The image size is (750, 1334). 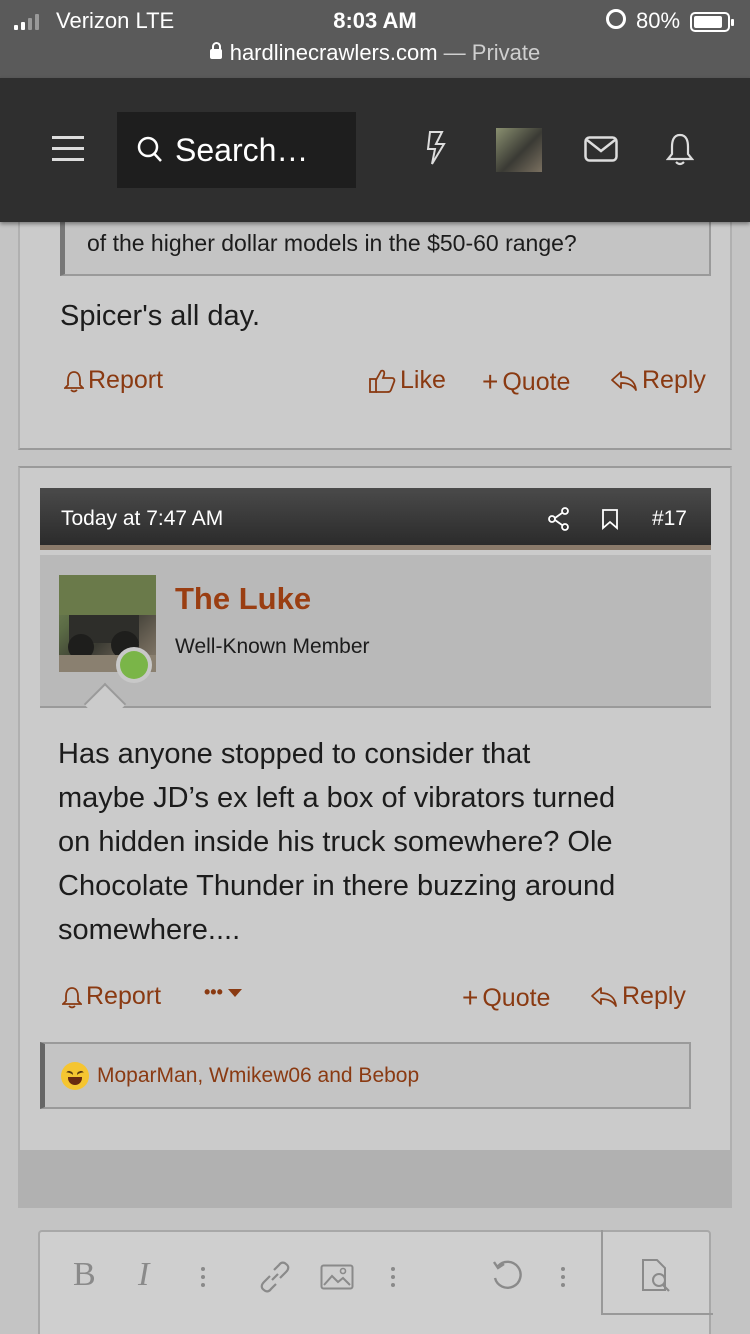 I want to click on bolt-icon, so click(x=436, y=148).